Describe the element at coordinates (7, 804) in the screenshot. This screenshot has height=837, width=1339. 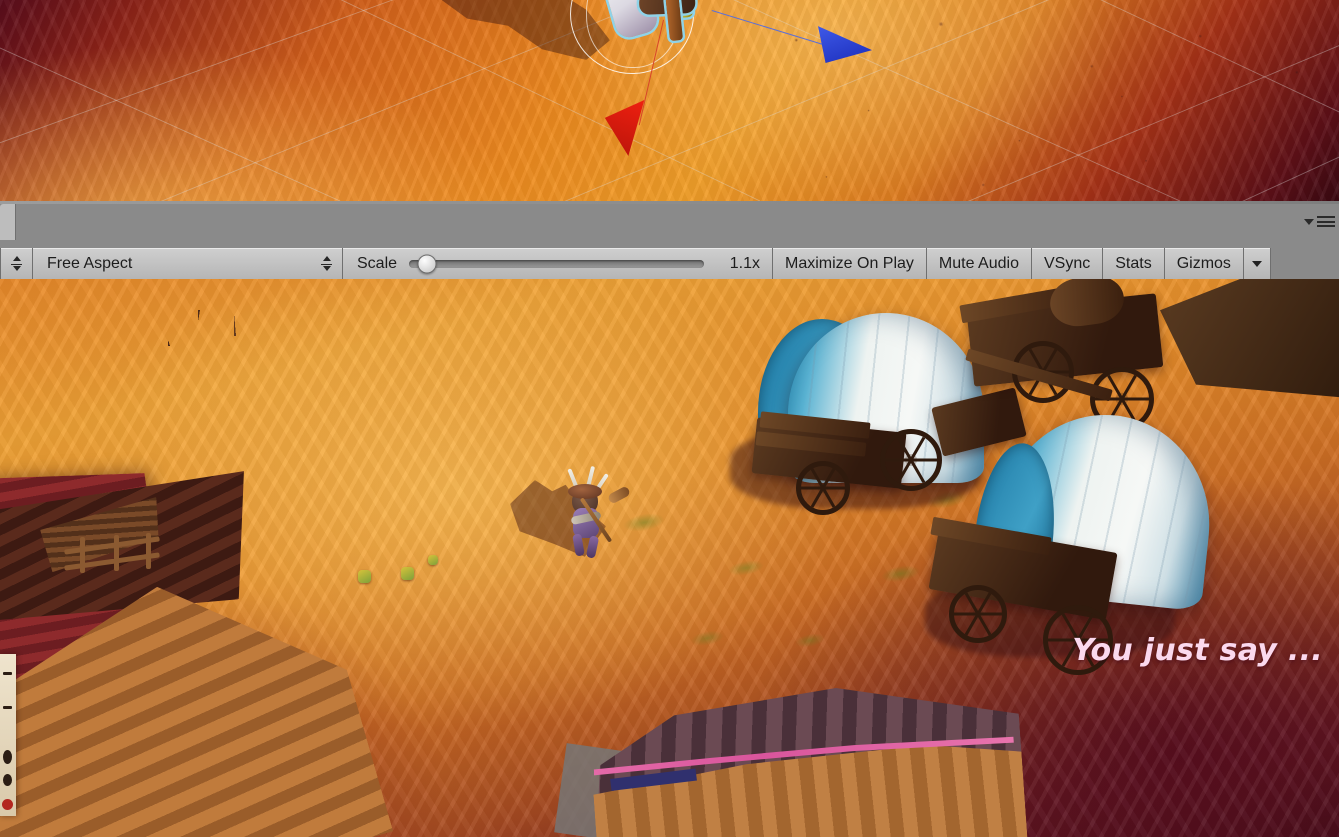
I see `poster-seal` at that location.